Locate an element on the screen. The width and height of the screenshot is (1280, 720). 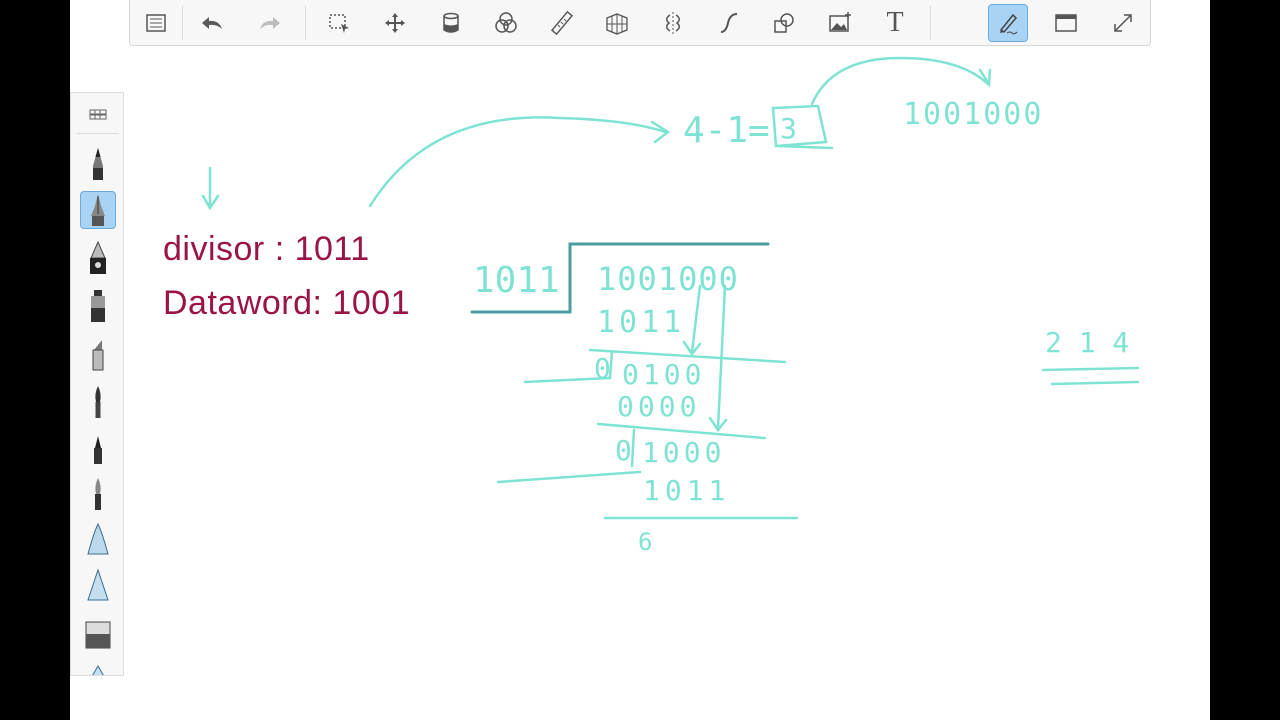
brush-library-panel is located at coordinates (97, 384).